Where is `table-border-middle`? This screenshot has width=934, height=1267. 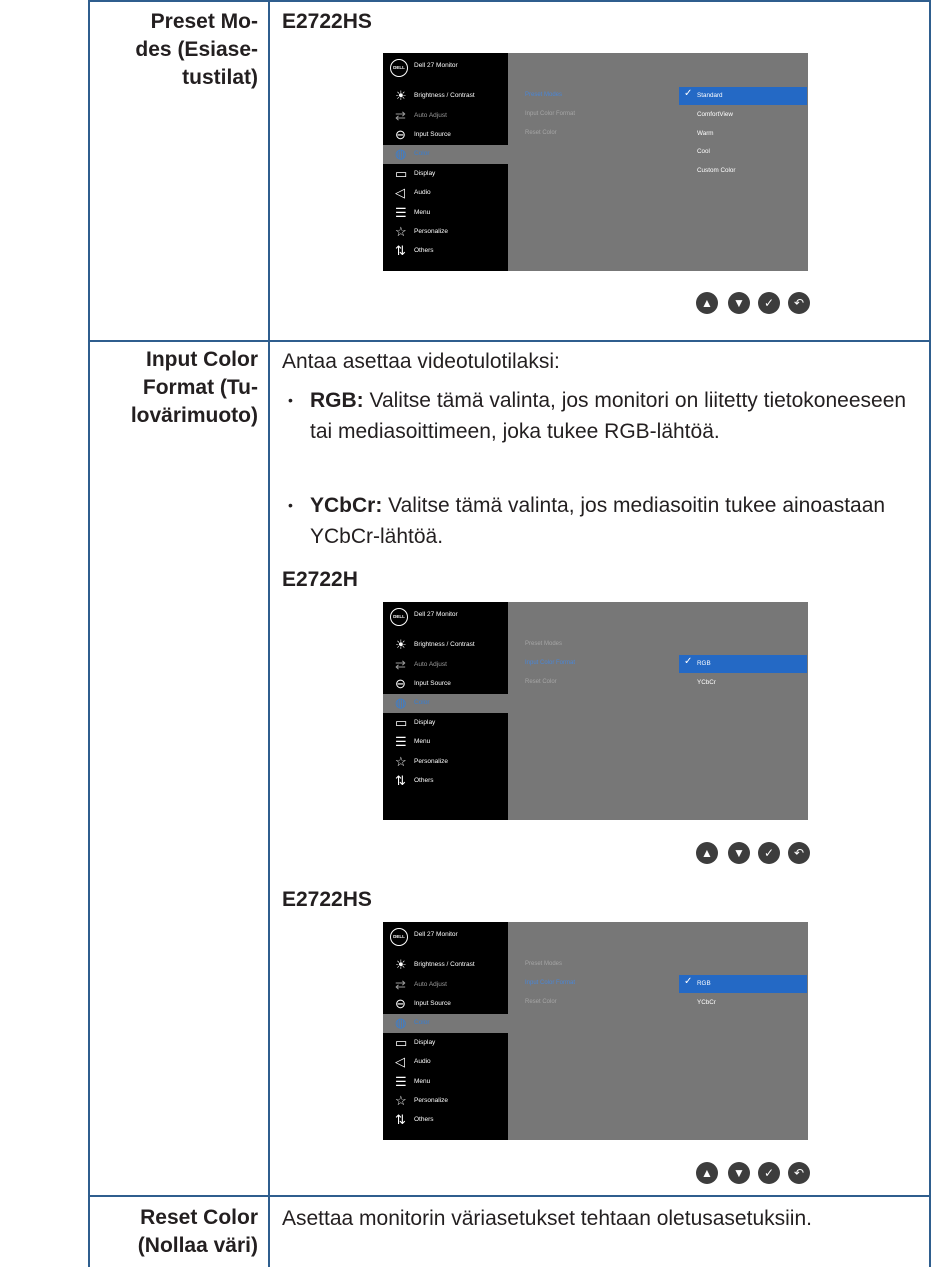 table-border-middle is located at coordinates (269, 633).